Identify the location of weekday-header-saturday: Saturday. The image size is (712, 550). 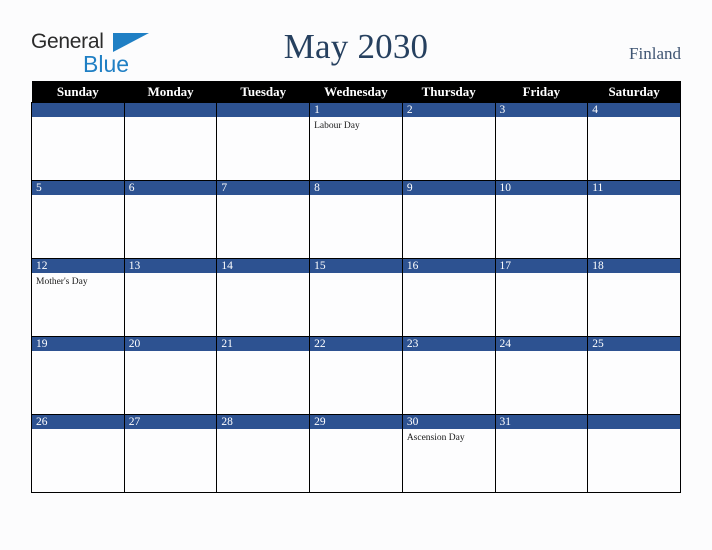
(634, 92).